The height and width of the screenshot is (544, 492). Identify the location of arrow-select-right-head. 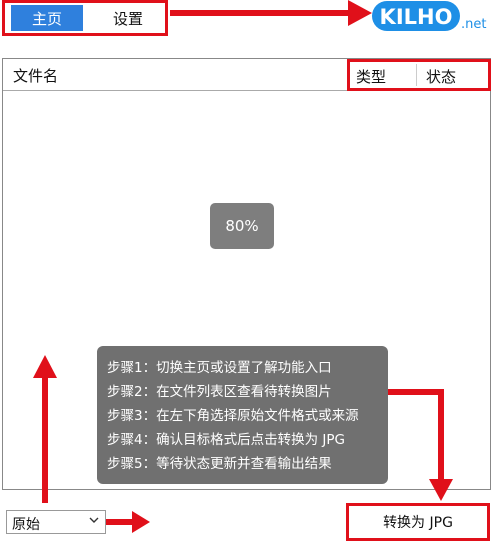
(141, 522).